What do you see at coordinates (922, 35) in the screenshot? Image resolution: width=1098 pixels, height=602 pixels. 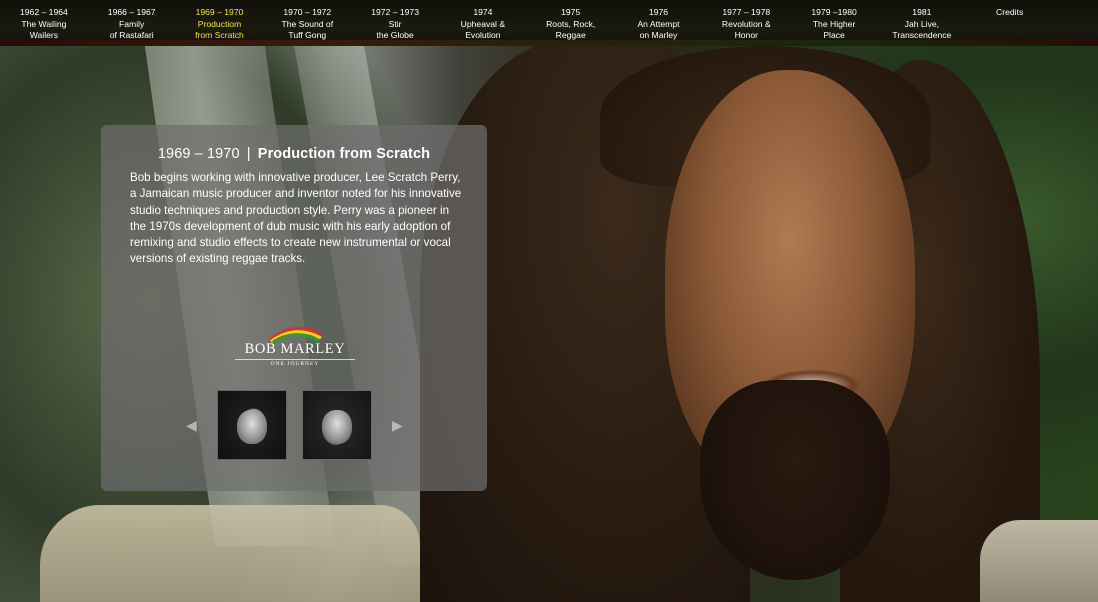 I see `nav-item-label: Transcendence` at bounding box center [922, 35].